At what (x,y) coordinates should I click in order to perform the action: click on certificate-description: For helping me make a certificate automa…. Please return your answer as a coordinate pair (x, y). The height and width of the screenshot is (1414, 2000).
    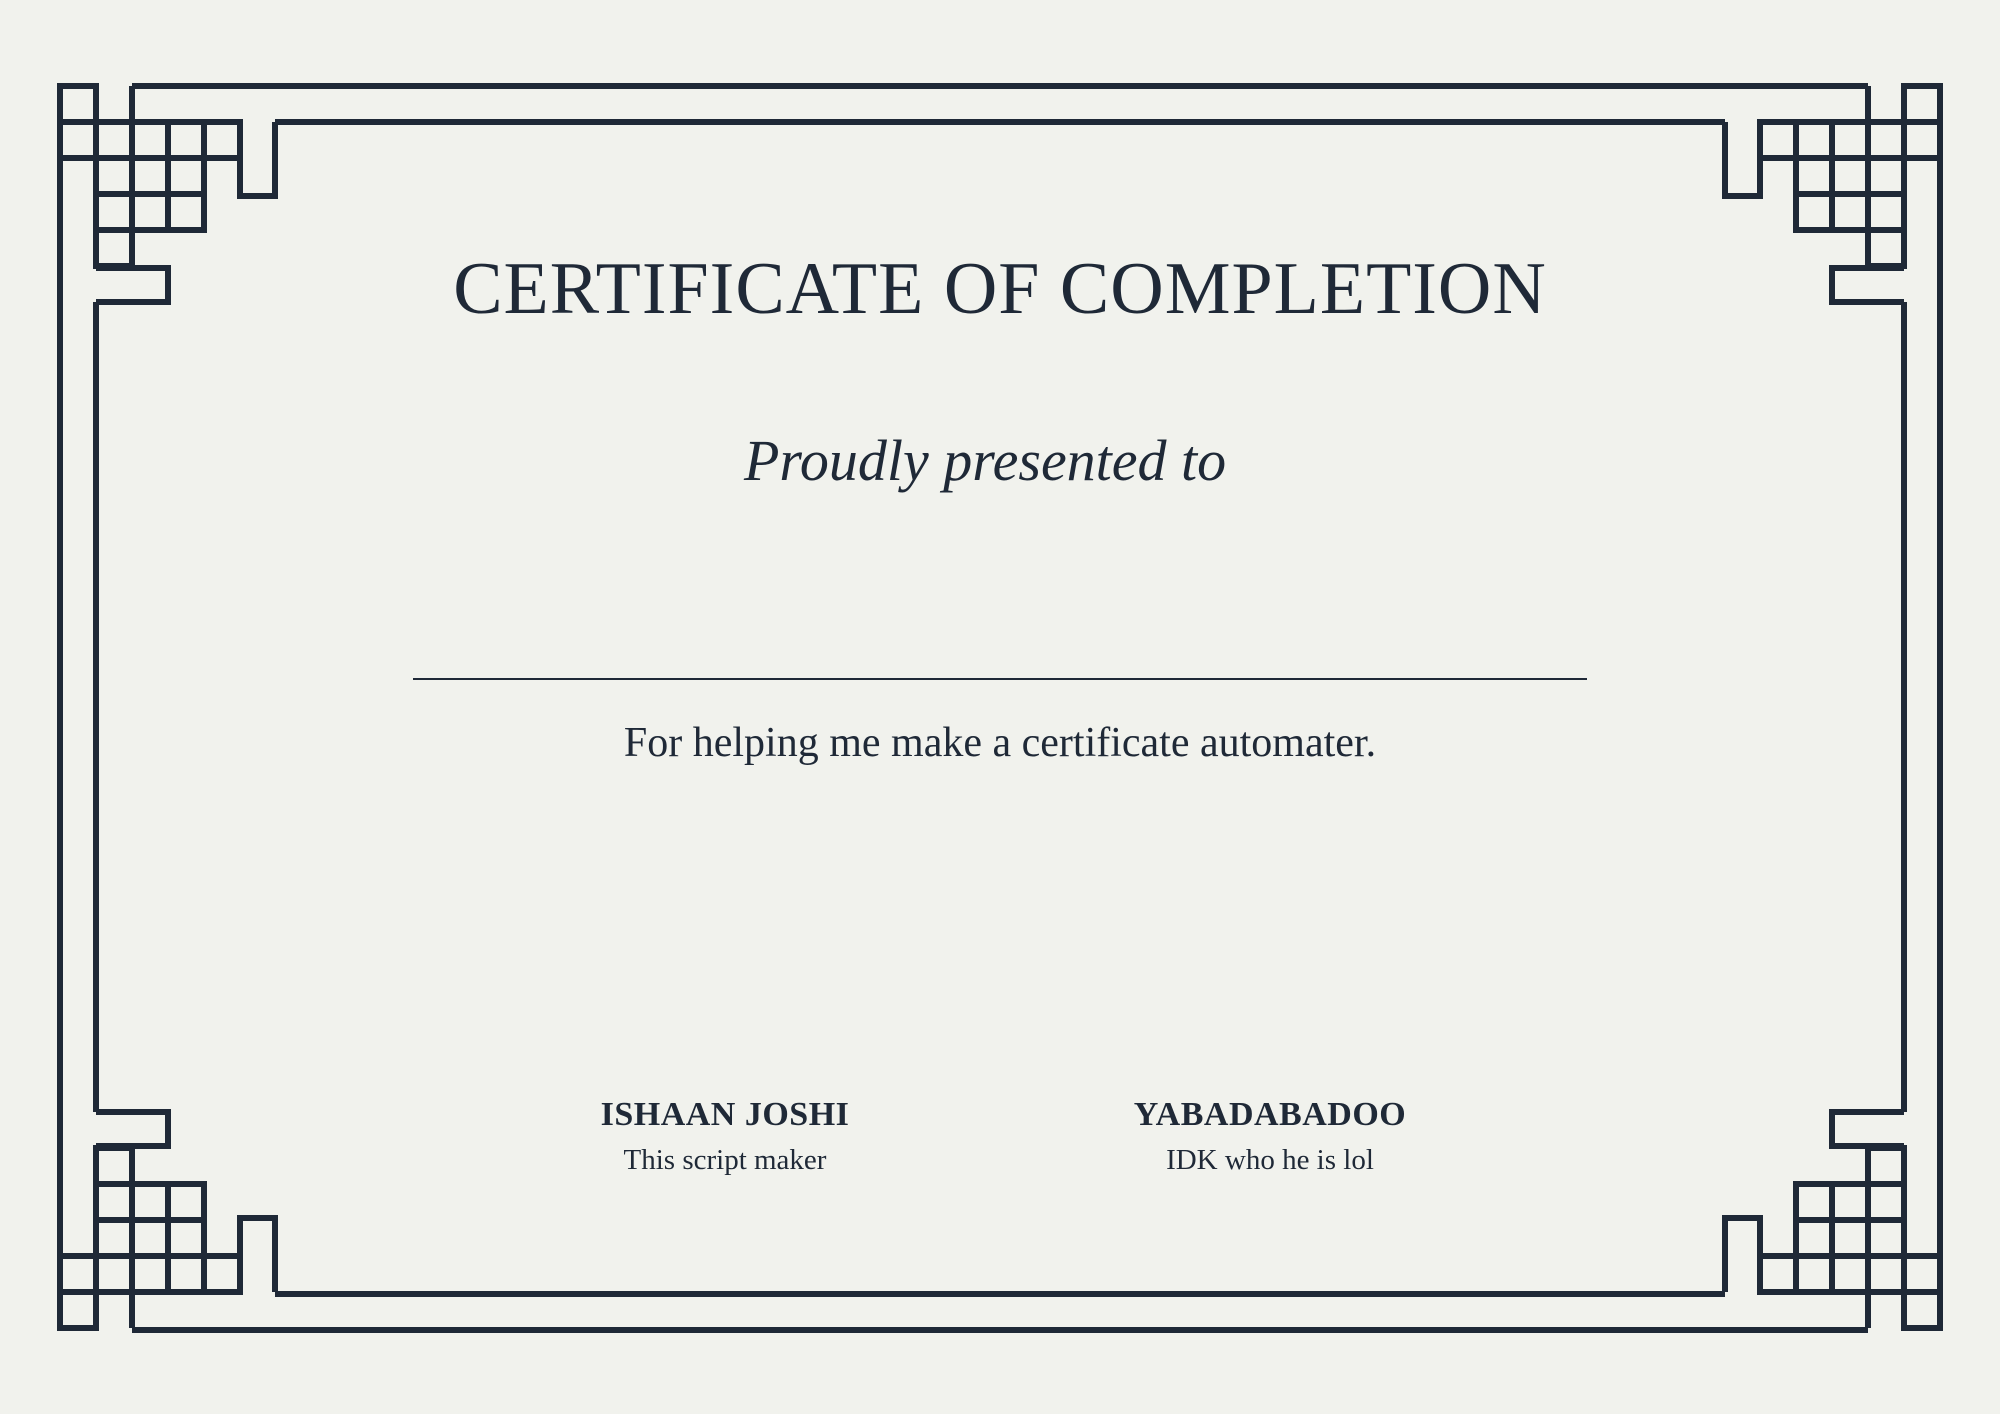
    Looking at the image, I should click on (1000, 743).